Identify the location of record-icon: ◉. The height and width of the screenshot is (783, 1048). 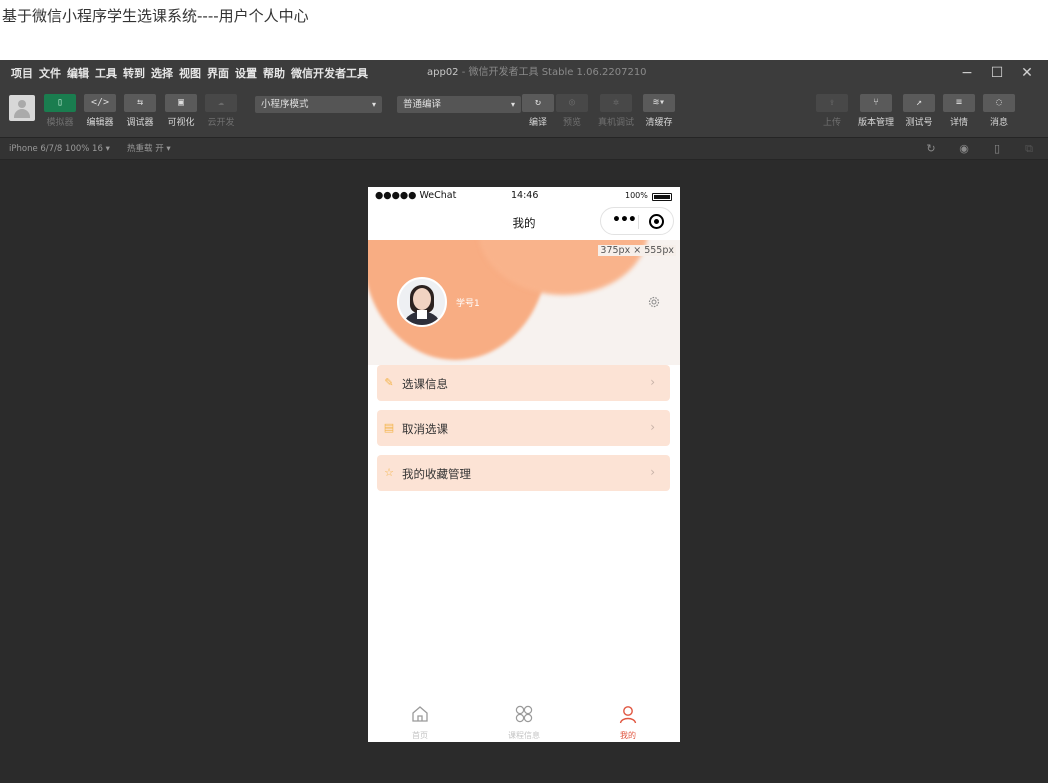
(964, 149).